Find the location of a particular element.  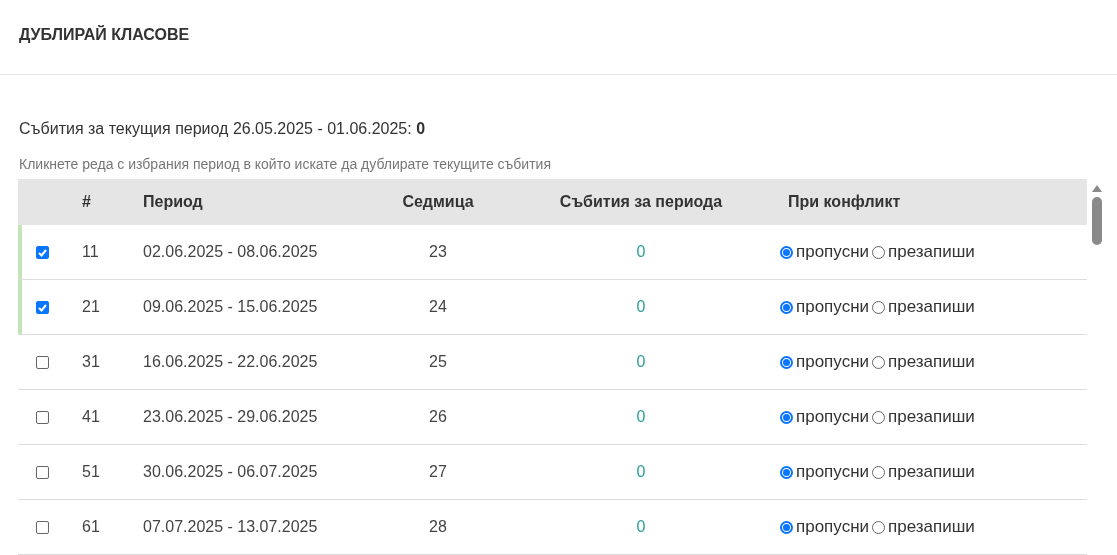

period-cell: 23.06.2025 - 29.06.2025 is located at coordinates (230, 416).